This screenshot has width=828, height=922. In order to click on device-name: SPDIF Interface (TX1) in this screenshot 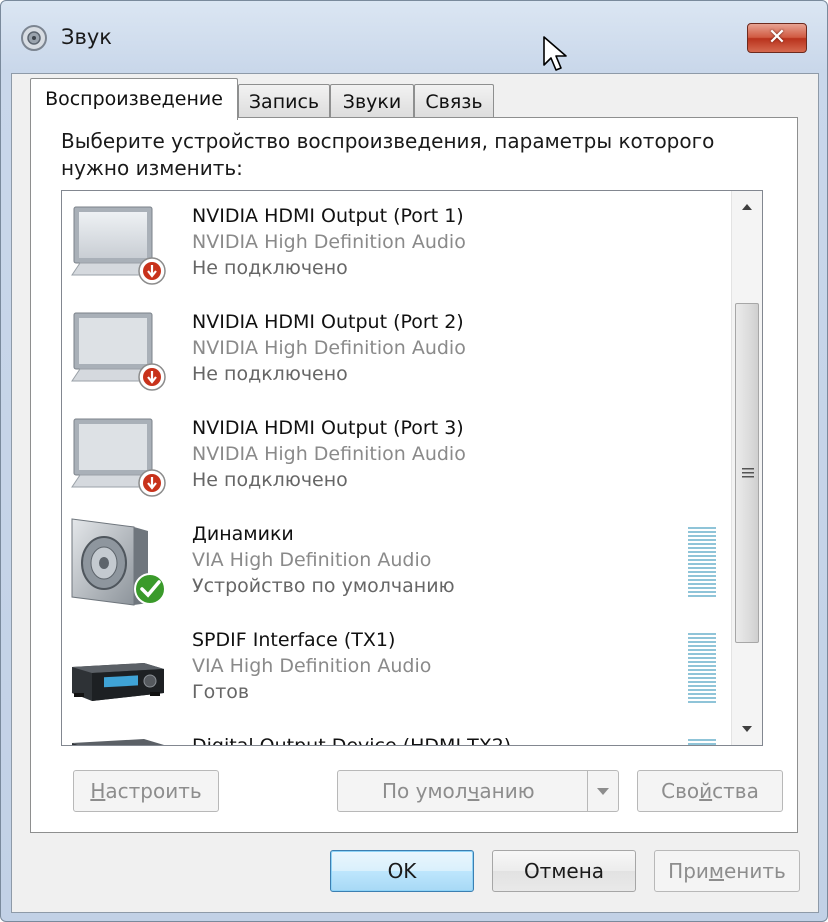, I will do `click(294, 640)`.